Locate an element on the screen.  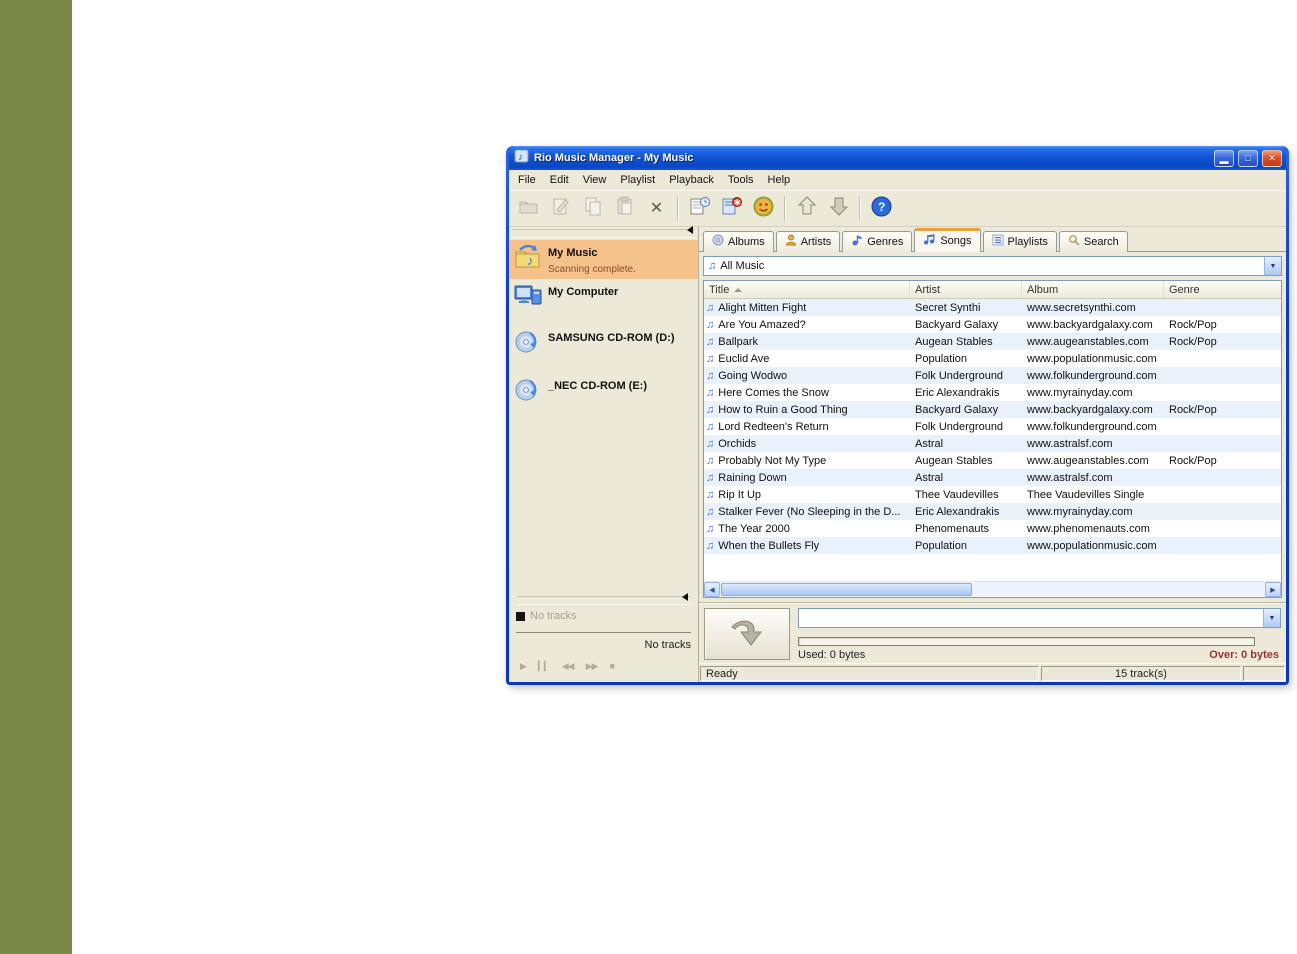
player-collapse-strip is located at coordinates (603, 599).